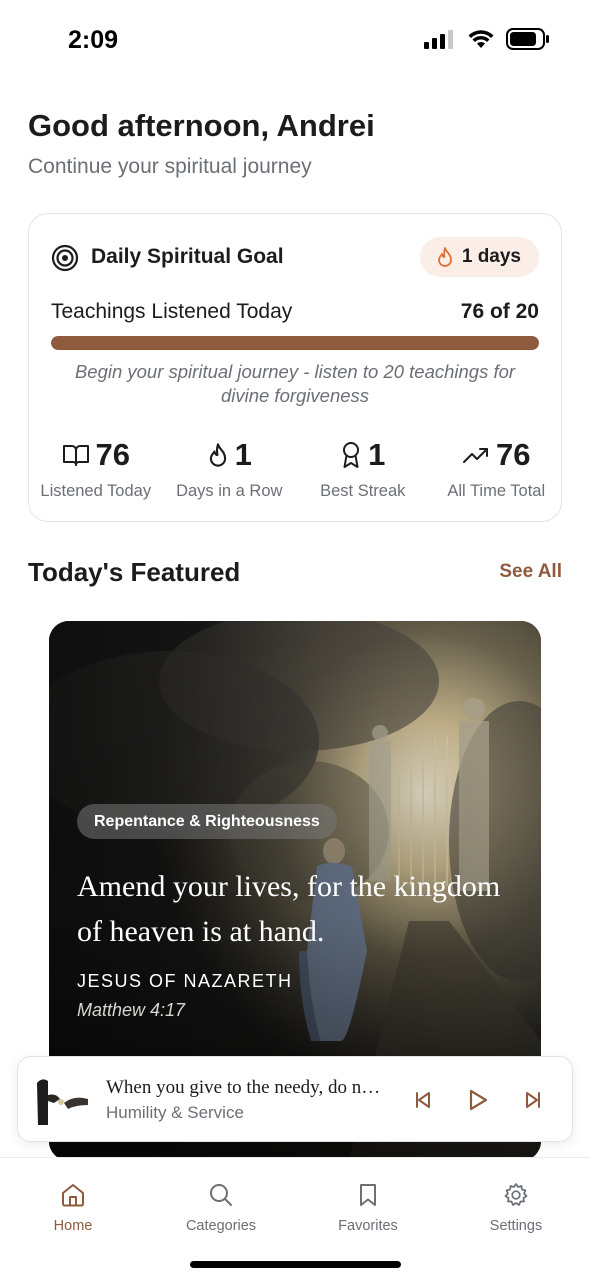  Describe the element at coordinates (93, 40) in the screenshot. I see `status-time: 2:09` at that location.